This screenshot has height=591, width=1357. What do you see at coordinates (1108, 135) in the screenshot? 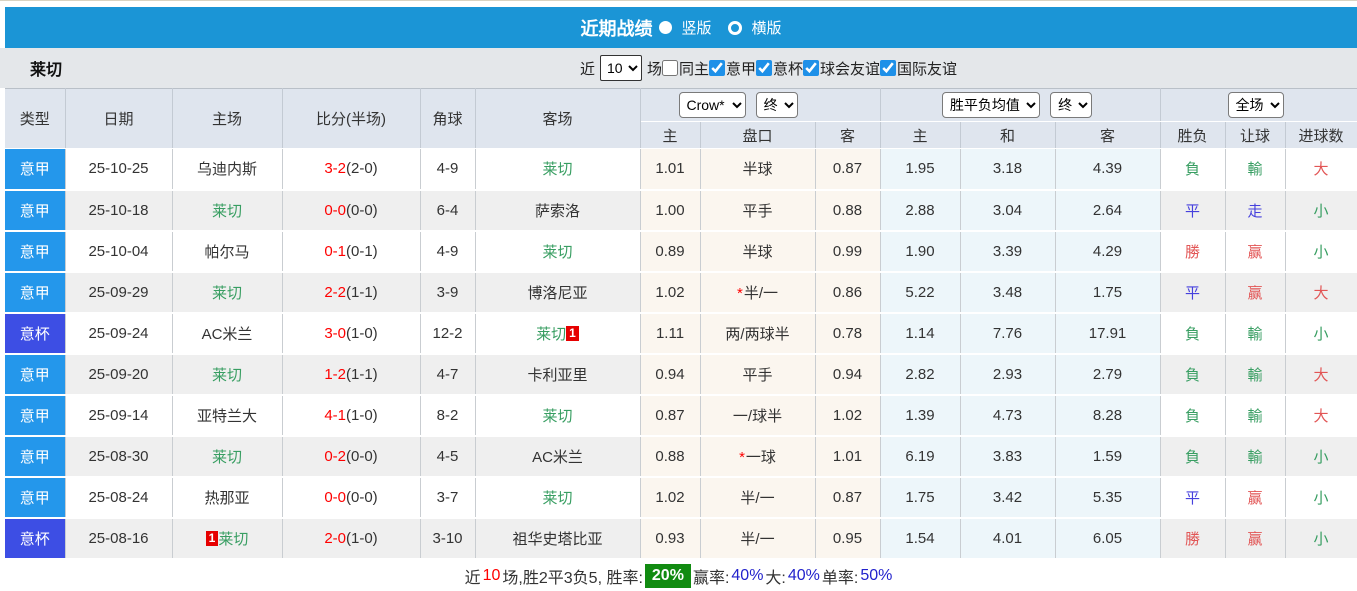
I see `subheader-euro-away: 客` at bounding box center [1108, 135].